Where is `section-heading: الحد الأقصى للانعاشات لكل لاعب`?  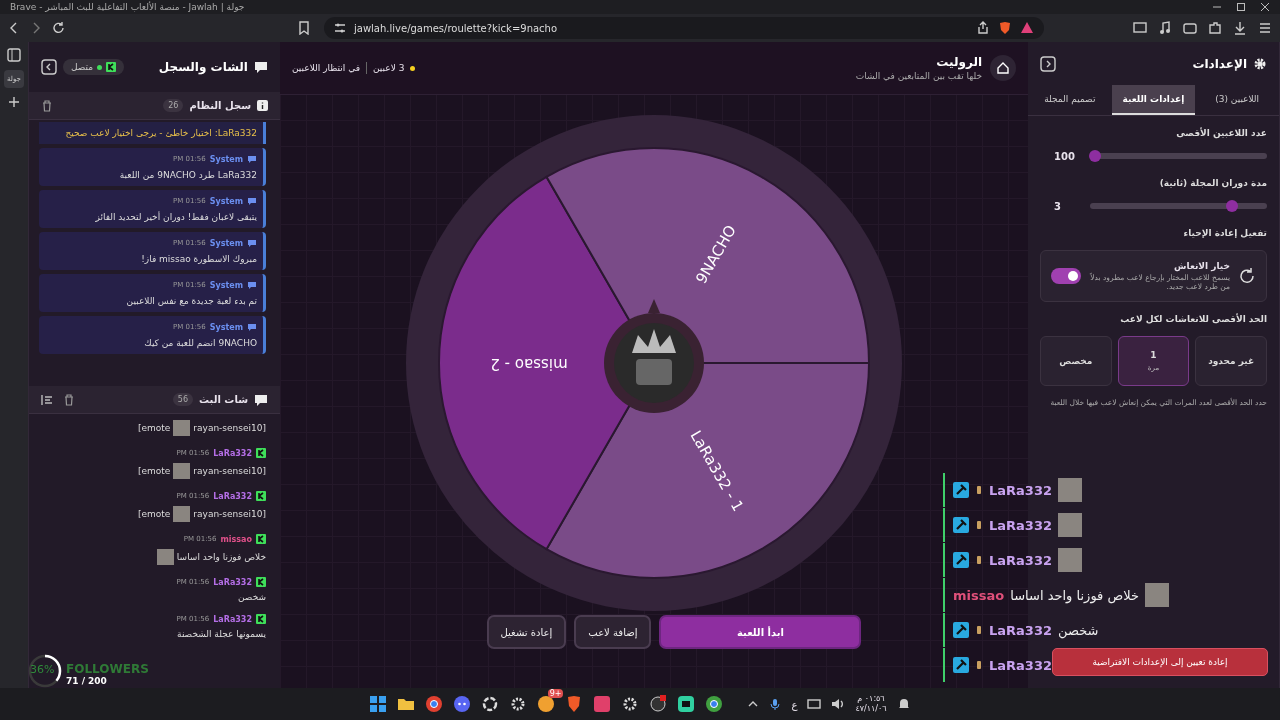
section-heading: الحد الأقصى للانعاشات لكل لاعب is located at coordinates (1193, 319).